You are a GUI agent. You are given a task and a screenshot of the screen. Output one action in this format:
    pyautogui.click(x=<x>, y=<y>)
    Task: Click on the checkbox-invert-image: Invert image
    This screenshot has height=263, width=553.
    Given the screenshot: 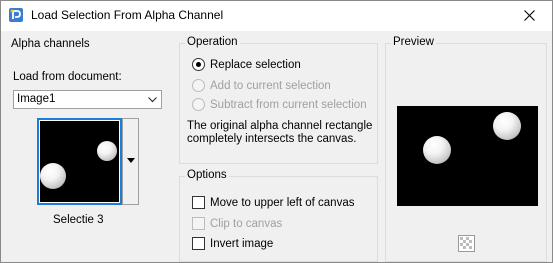 What is the action you would take?
    pyautogui.click(x=232, y=243)
    